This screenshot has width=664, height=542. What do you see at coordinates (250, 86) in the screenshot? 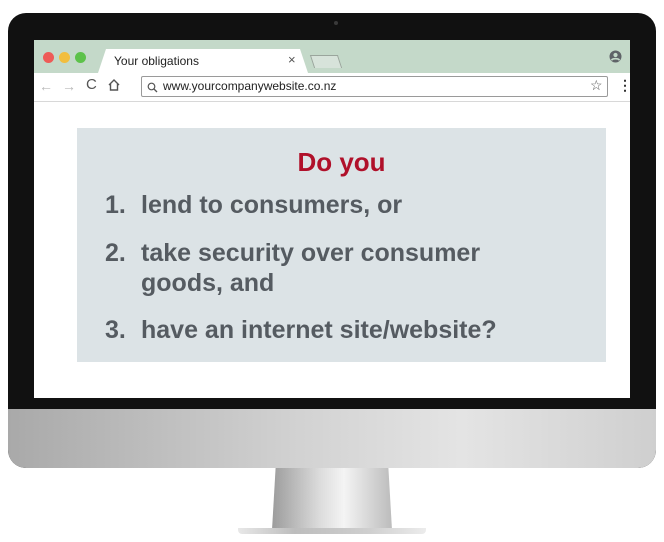
I see `url-text: www.yourcompanywebsite.co.nz` at bounding box center [250, 86].